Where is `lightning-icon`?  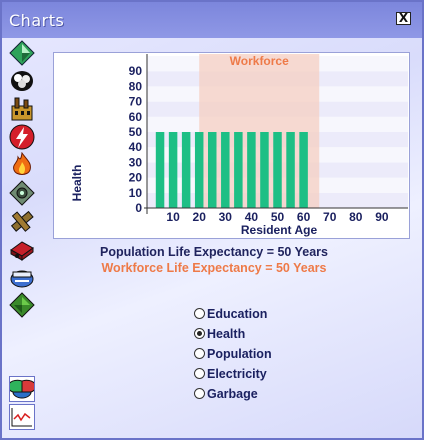
lightning-icon is located at coordinates (22, 137).